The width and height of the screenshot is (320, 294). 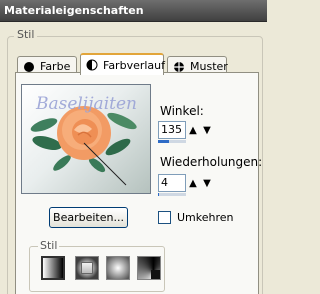 I want to click on radial-style-button, so click(x=149, y=268).